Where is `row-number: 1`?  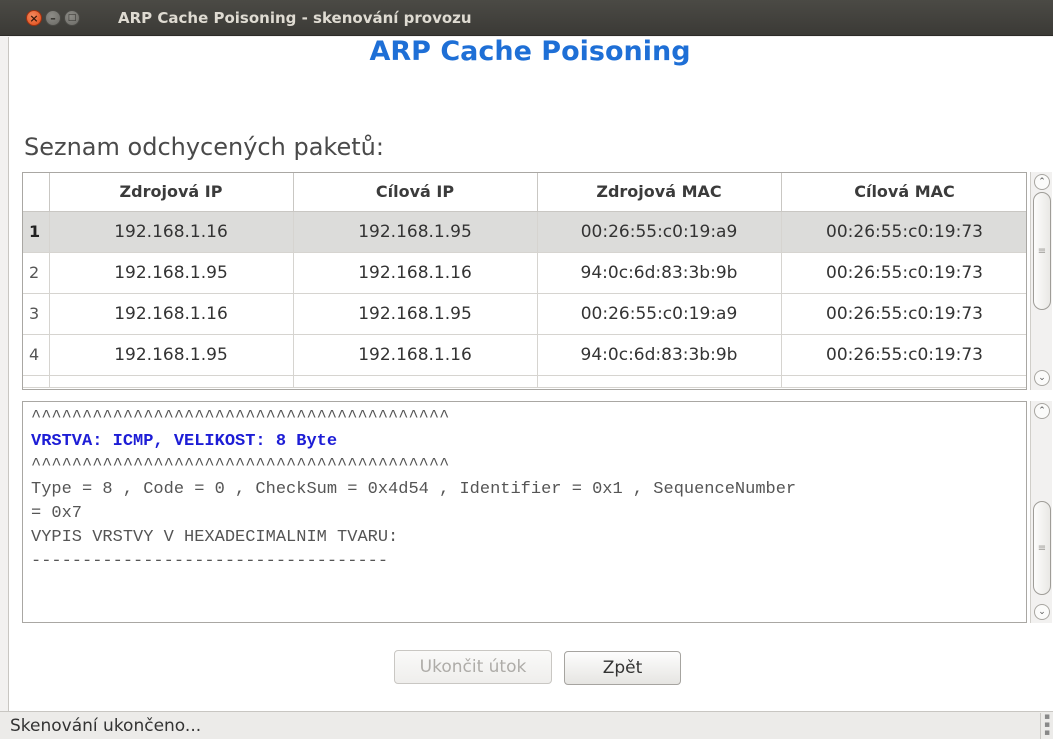
row-number: 1 is located at coordinates (36, 232).